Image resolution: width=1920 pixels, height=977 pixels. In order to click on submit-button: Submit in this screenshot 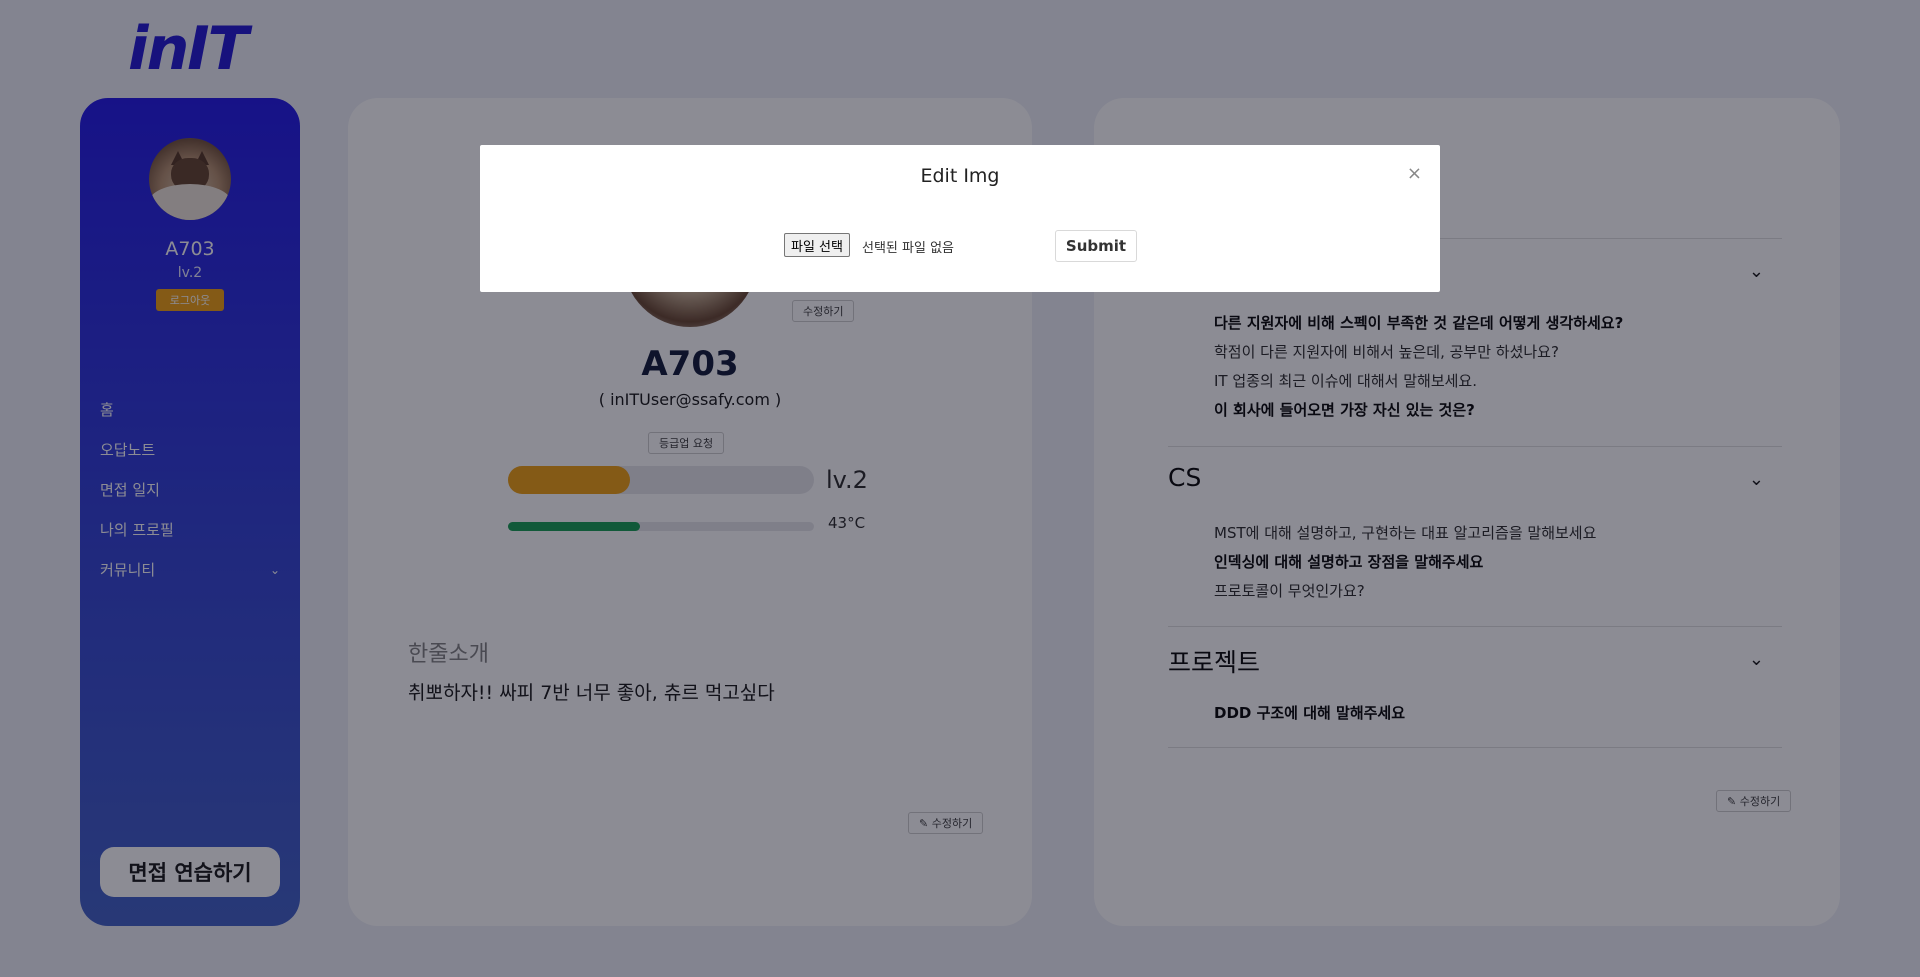, I will do `click(1096, 246)`.